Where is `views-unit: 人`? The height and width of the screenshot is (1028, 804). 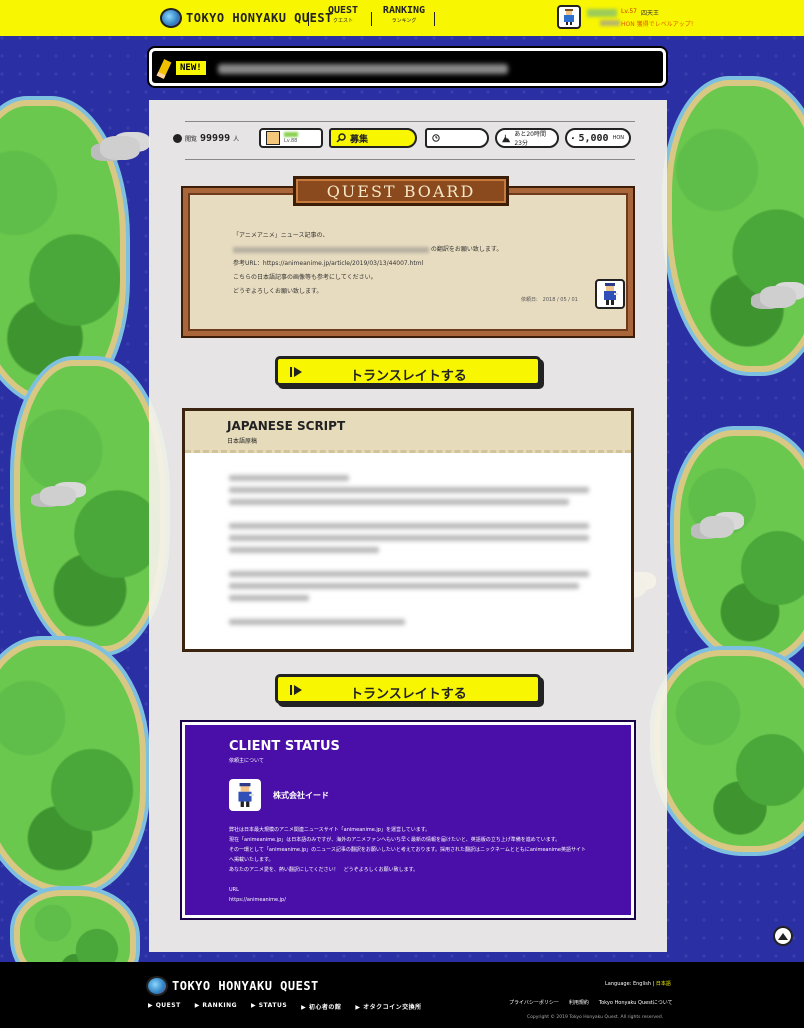 views-unit: 人 is located at coordinates (236, 139).